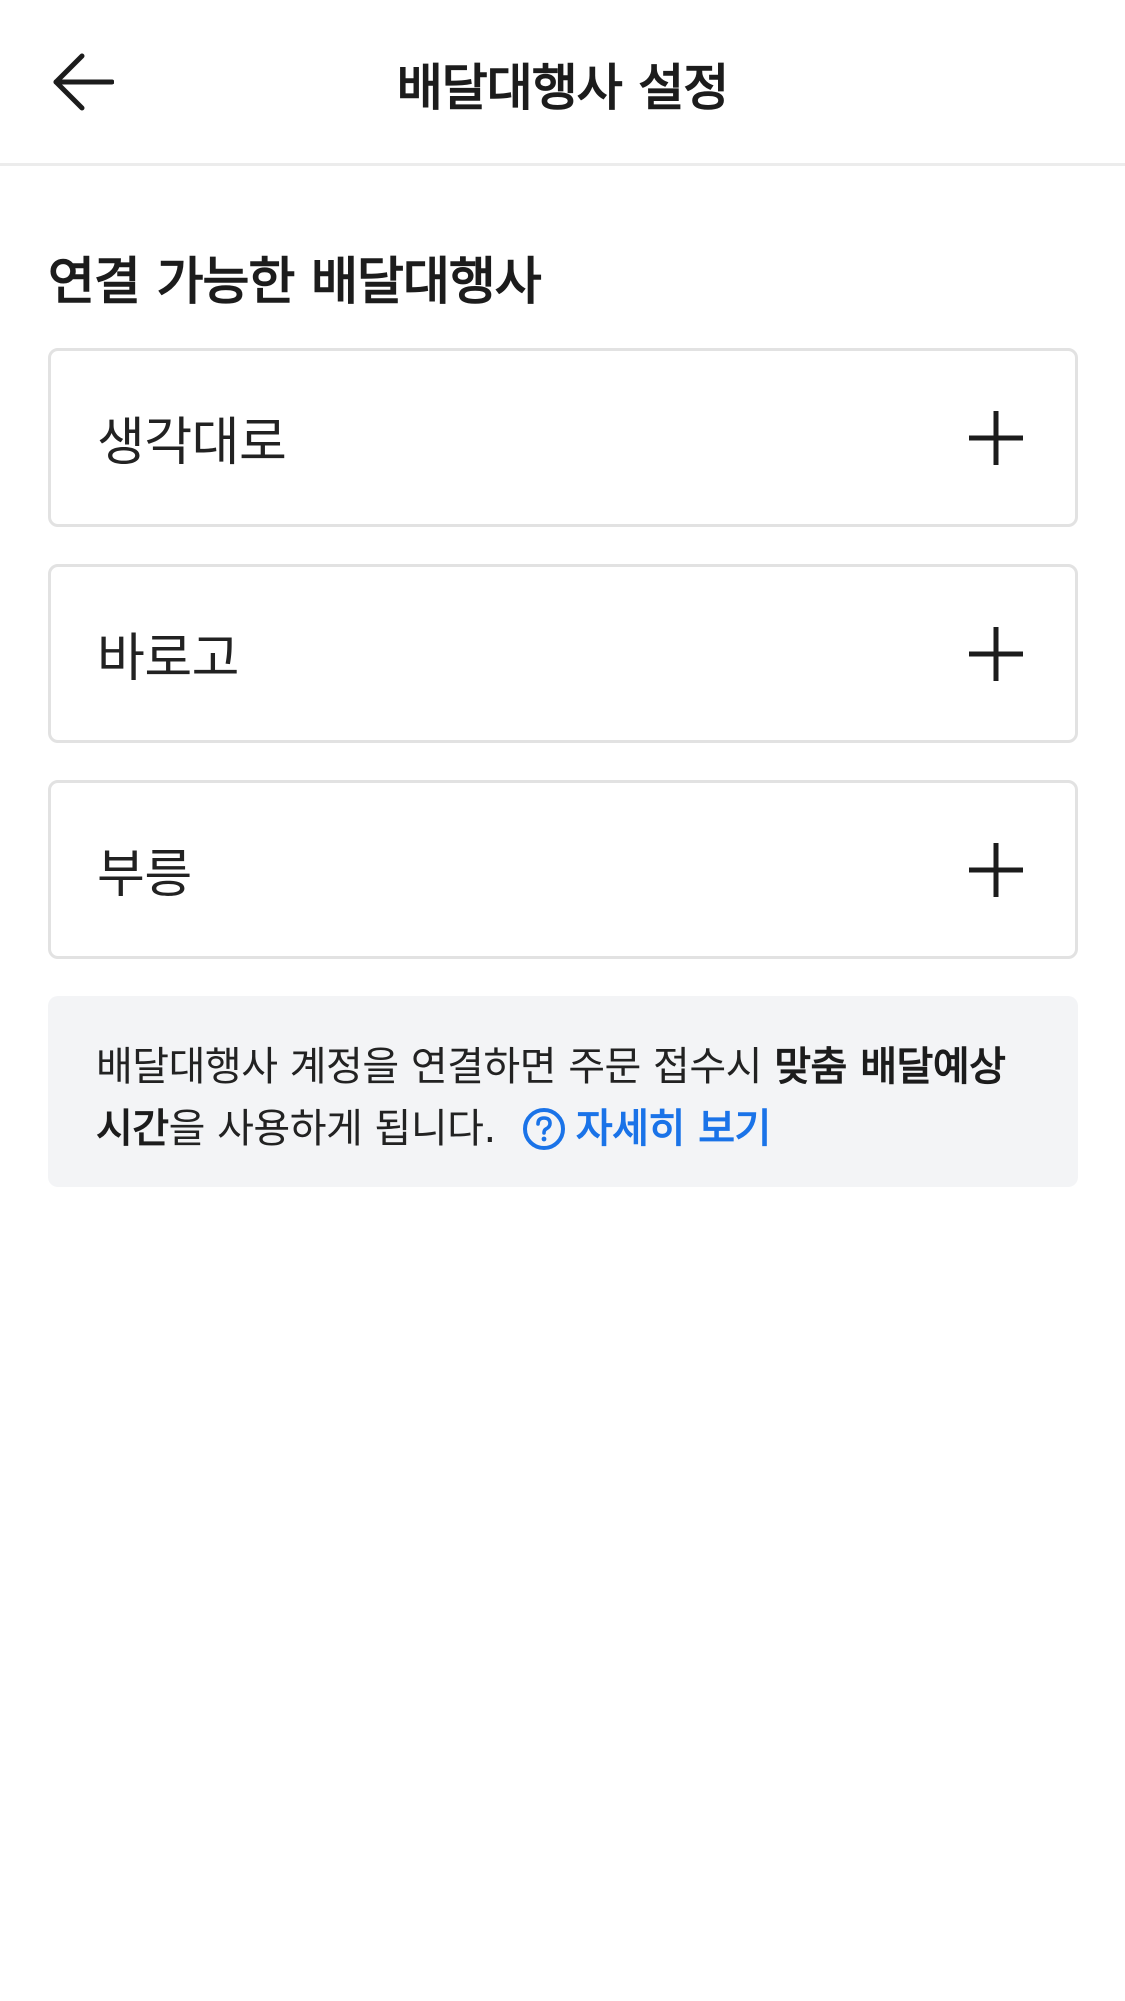  I want to click on agency-item-saenggakdaero: 생각대로, so click(563, 437).